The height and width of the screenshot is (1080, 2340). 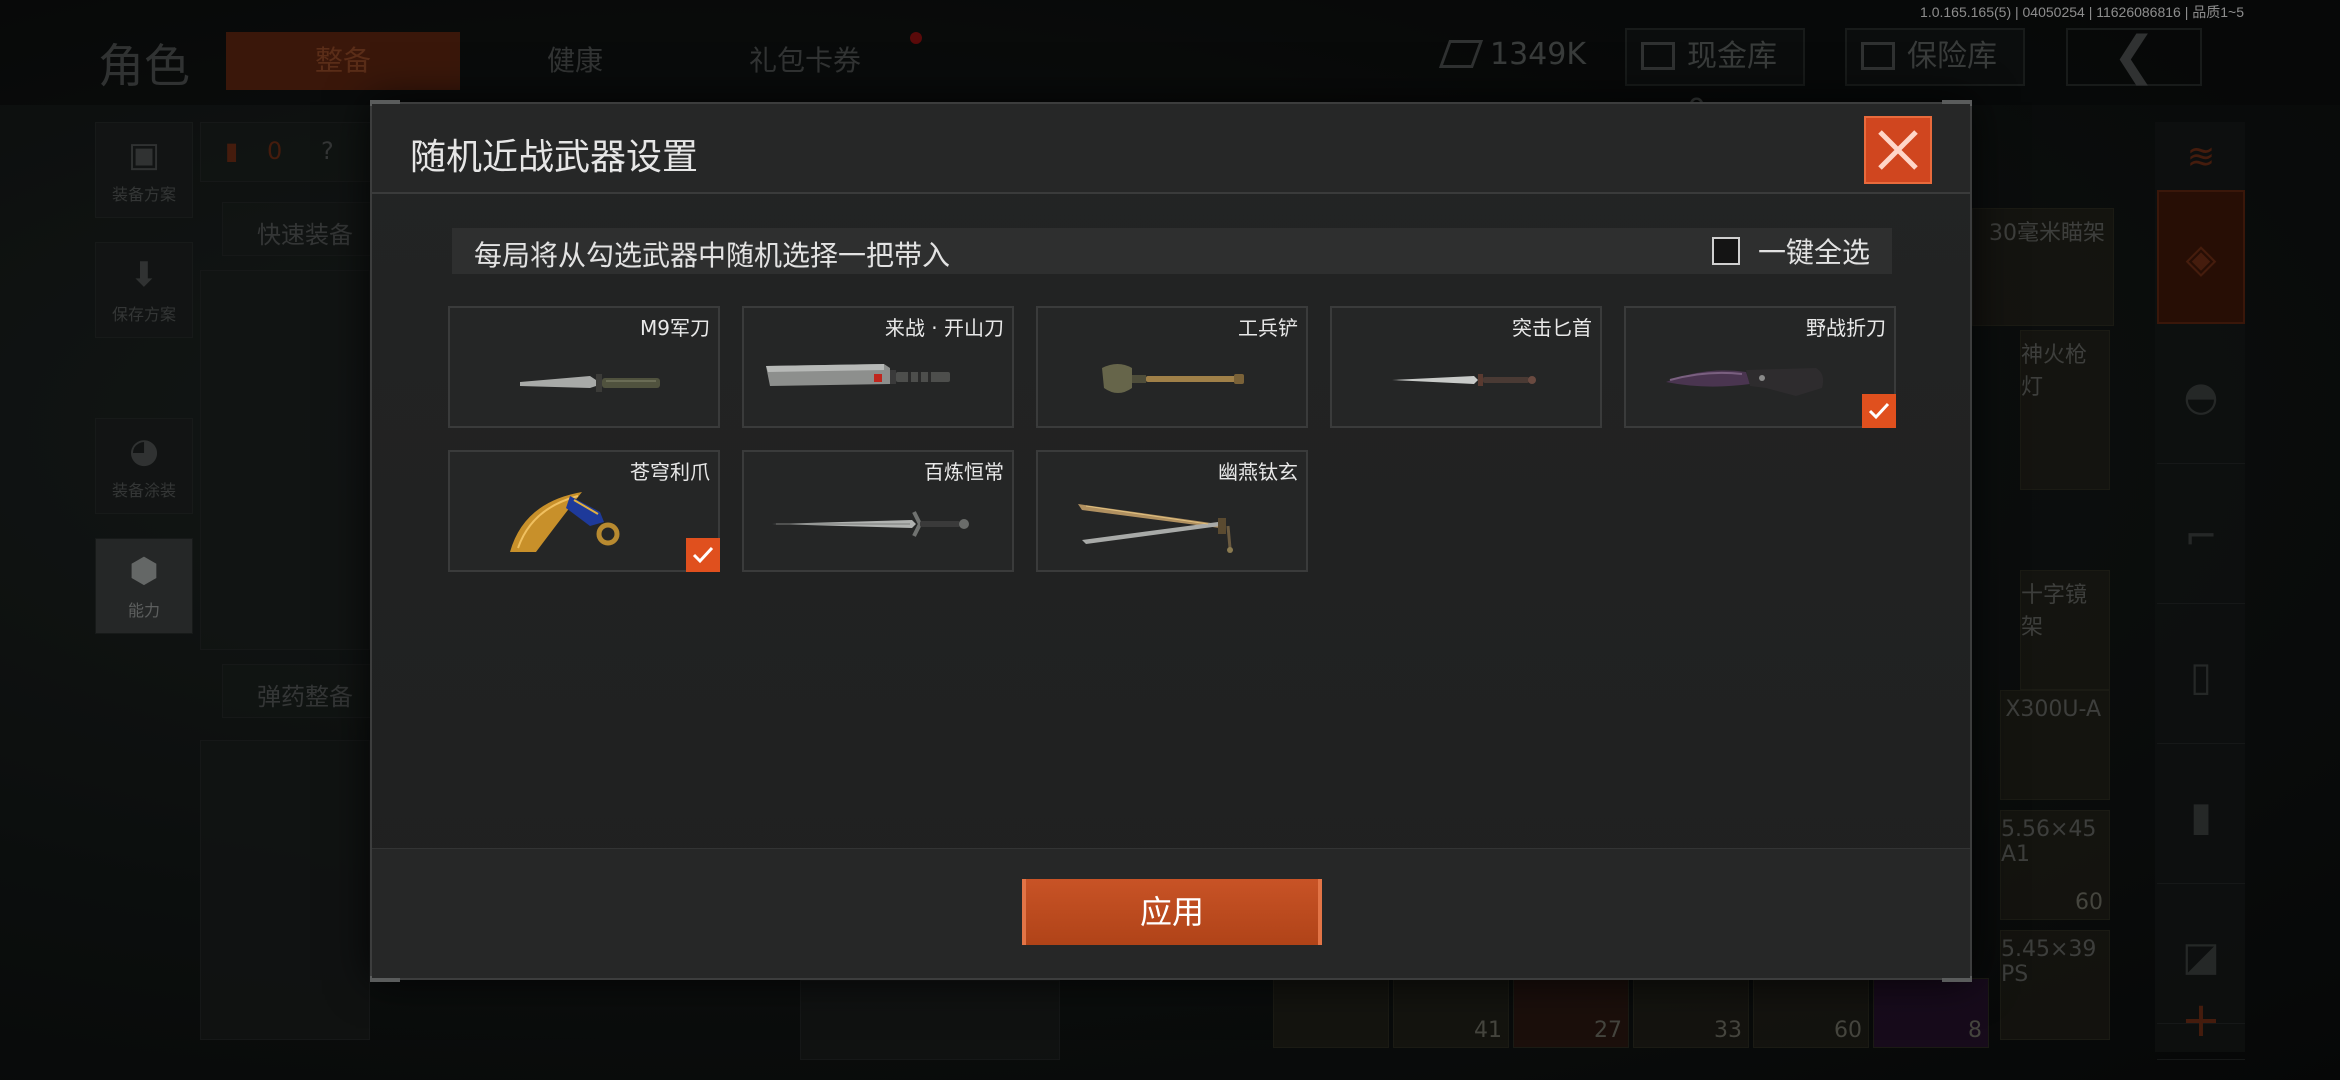 What do you see at coordinates (1466, 367) in the screenshot?
I see `weapon-card-assault-dagger: 突击匕首` at bounding box center [1466, 367].